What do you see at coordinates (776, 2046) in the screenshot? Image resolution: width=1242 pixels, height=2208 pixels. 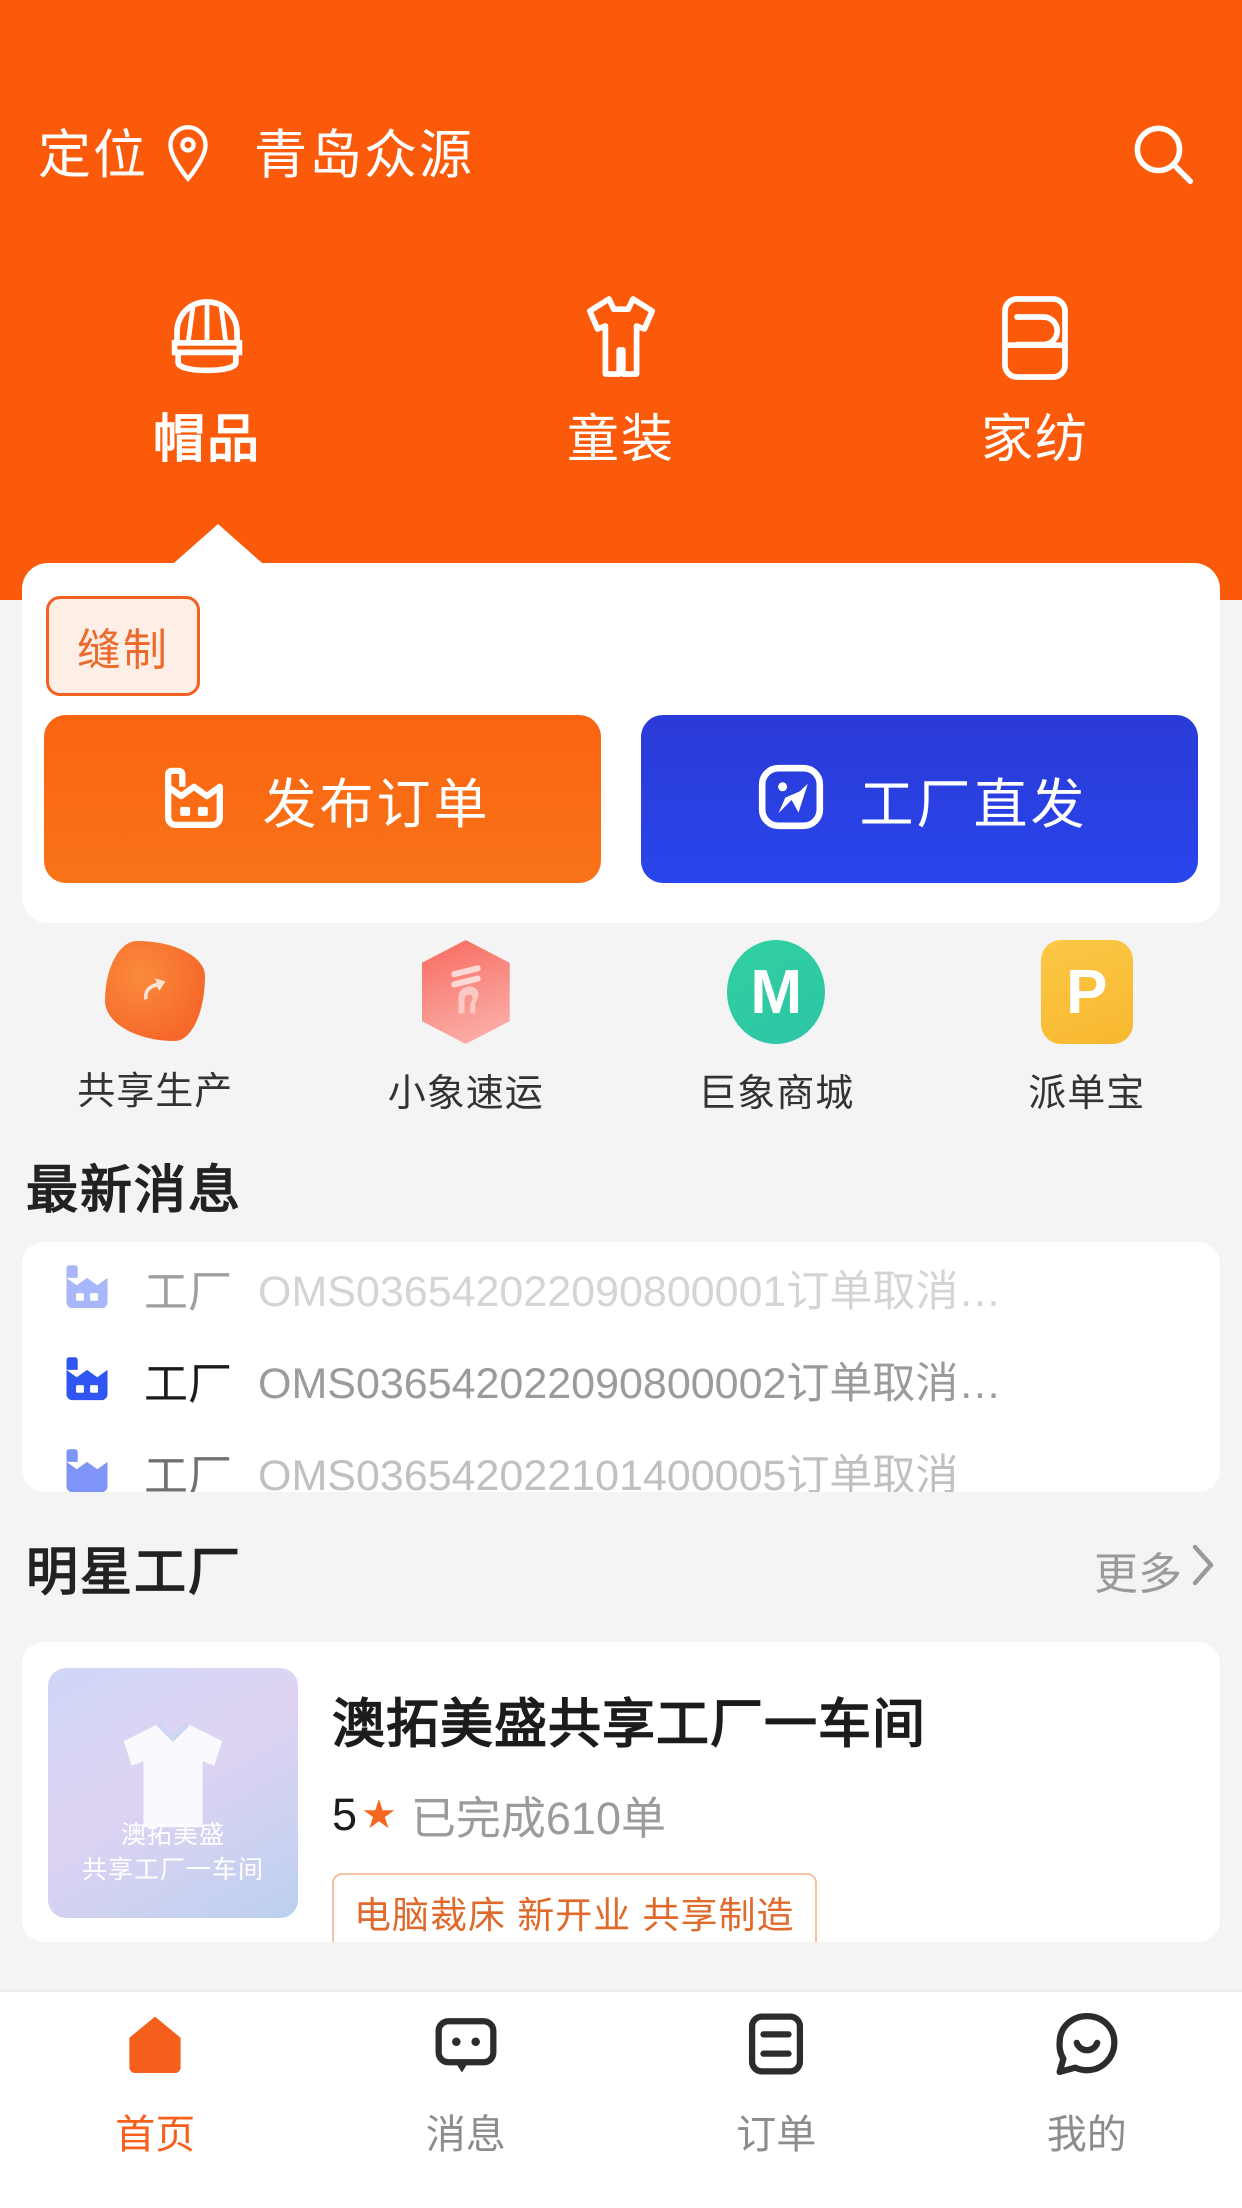 I see `order-icon` at bounding box center [776, 2046].